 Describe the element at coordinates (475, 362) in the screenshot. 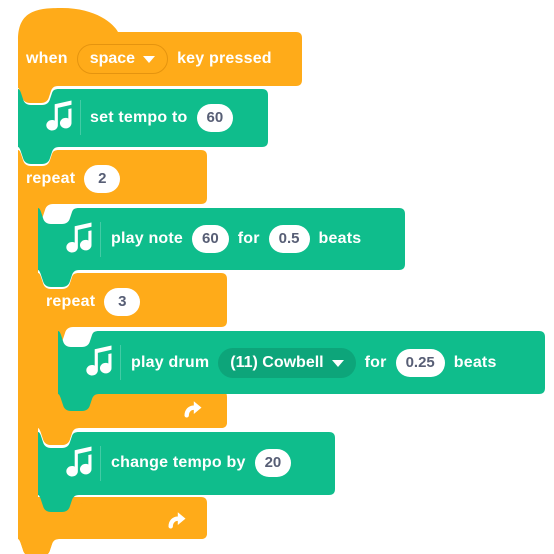

I see `play-drum-beats-label: beats` at that location.